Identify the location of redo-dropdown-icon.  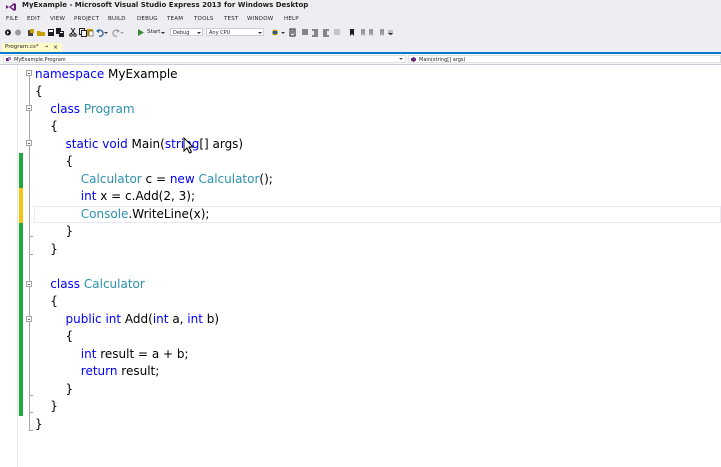
(122, 32).